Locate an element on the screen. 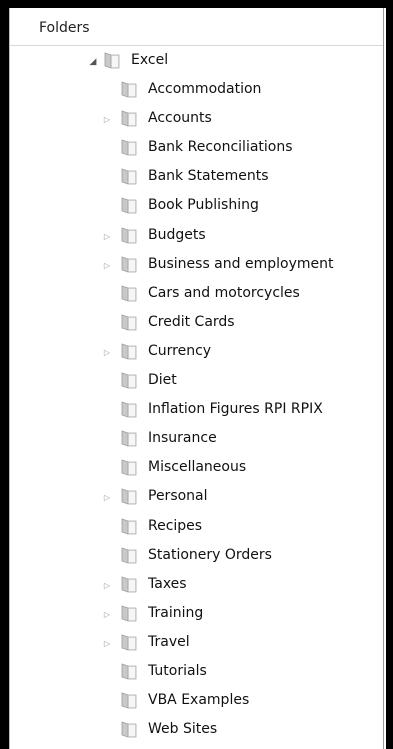 The width and height of the screenshot is (393, 749). tree-node-label: Budgets is located at coordinates (177, 234).